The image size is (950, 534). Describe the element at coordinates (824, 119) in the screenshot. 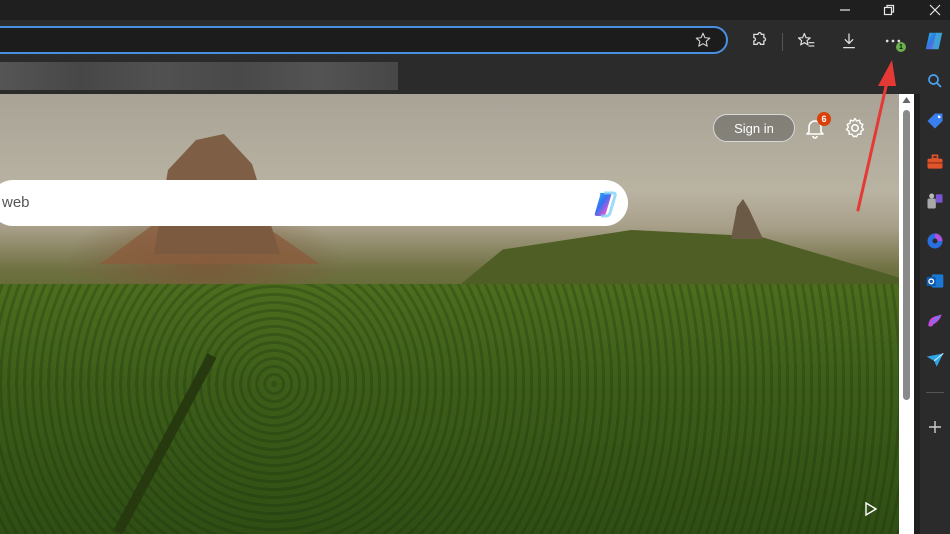

I see `notification-badge: 6` at that location.